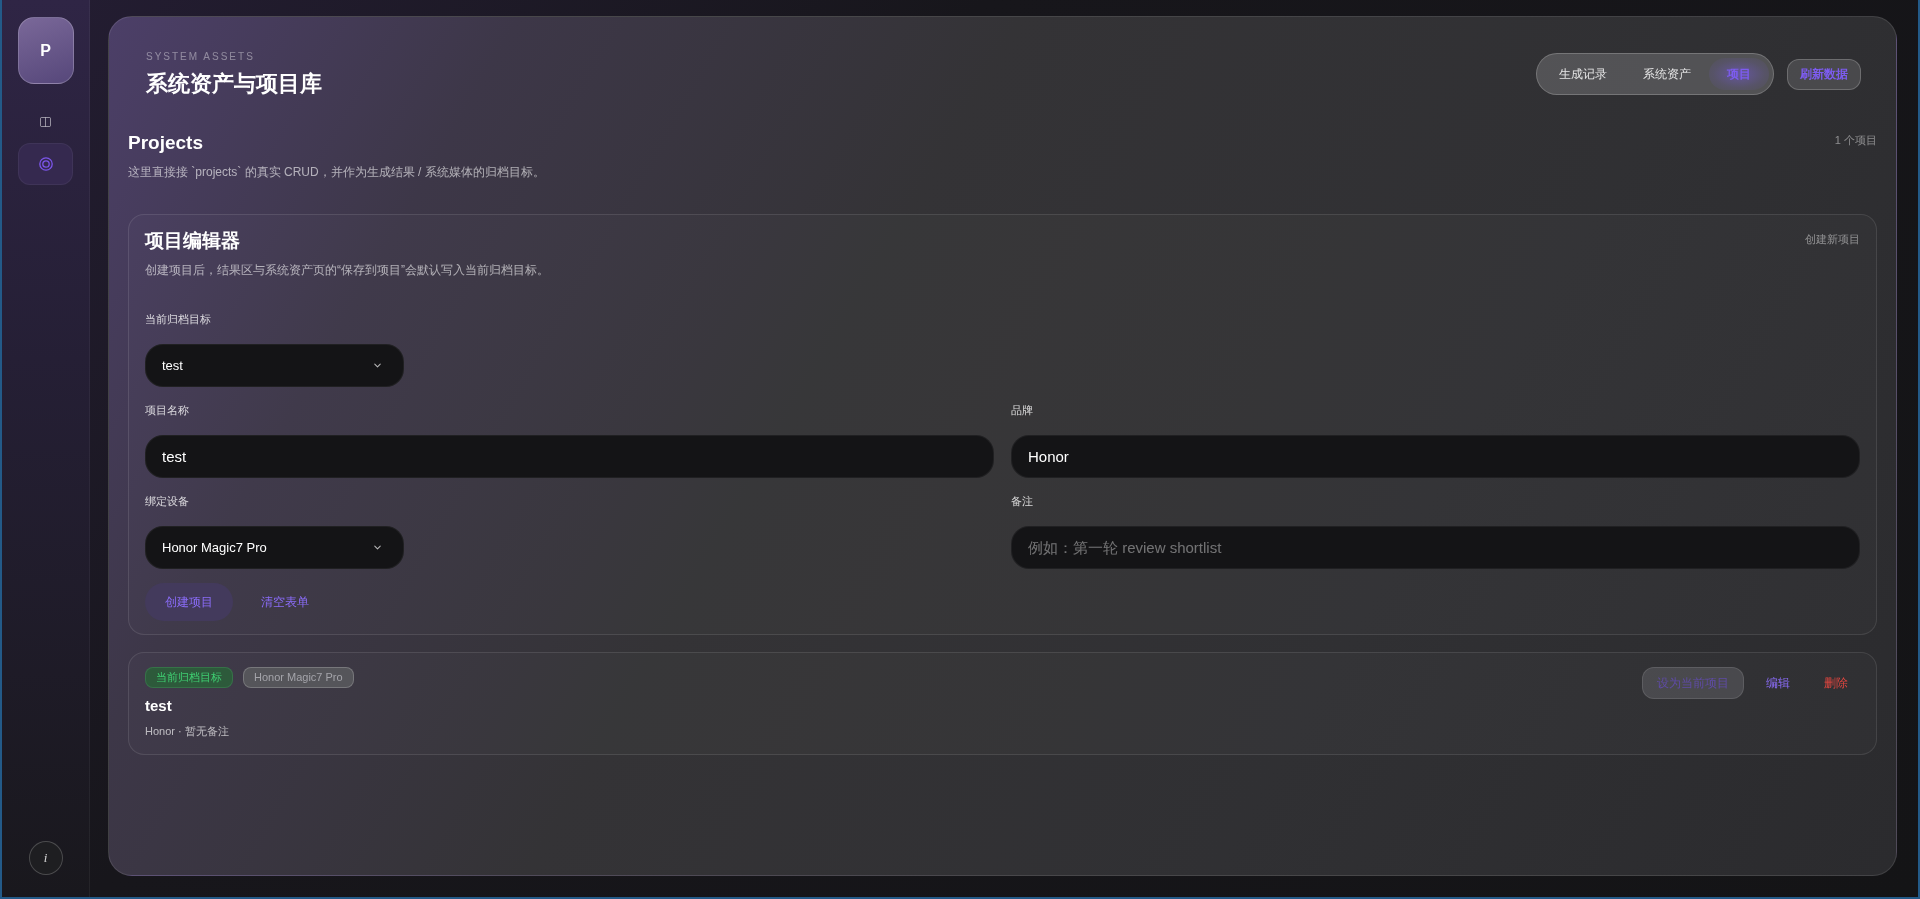 The image size is (1920, 899). What do you see at coordinates (193, 241) in the screenshot?
I see `editor-title: 项目编辑器` at bounding box center [193, 241].